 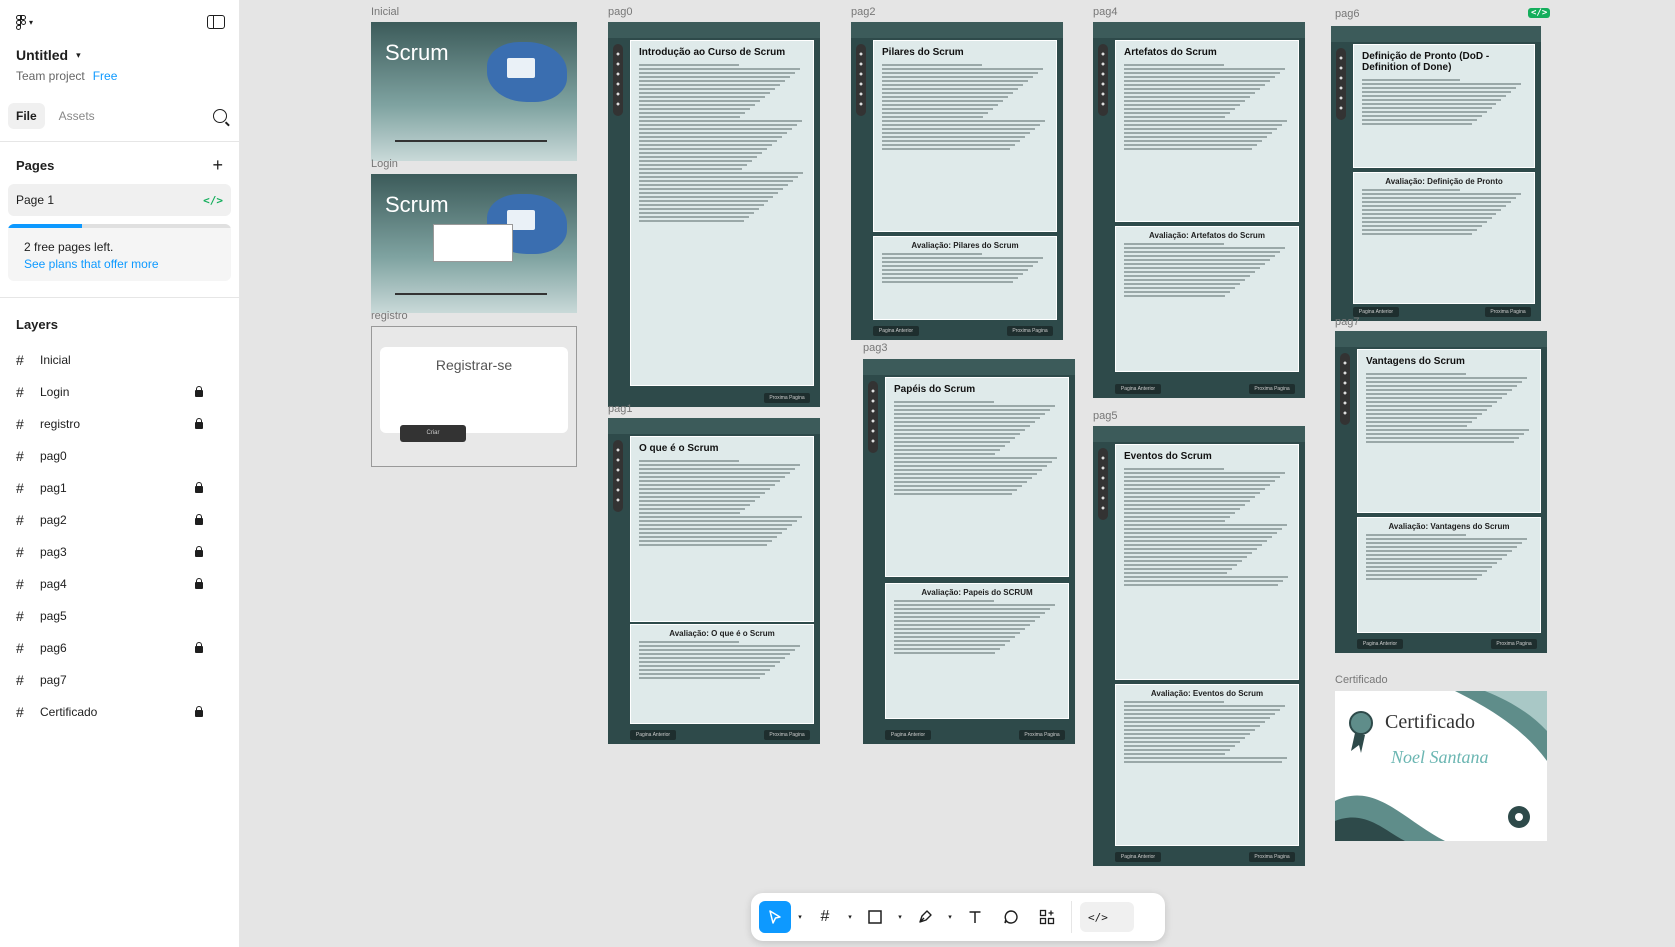 I want to click on layer-item-pag0: # pag0, so click(x=119, y=456).